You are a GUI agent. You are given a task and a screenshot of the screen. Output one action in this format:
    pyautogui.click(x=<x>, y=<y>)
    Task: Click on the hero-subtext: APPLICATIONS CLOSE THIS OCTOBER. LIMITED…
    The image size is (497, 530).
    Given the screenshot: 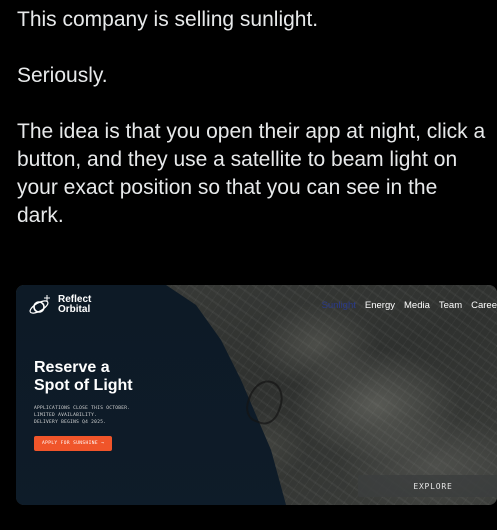 What is the action you would take?
    pyautogui.click(x=114, y=415)
    